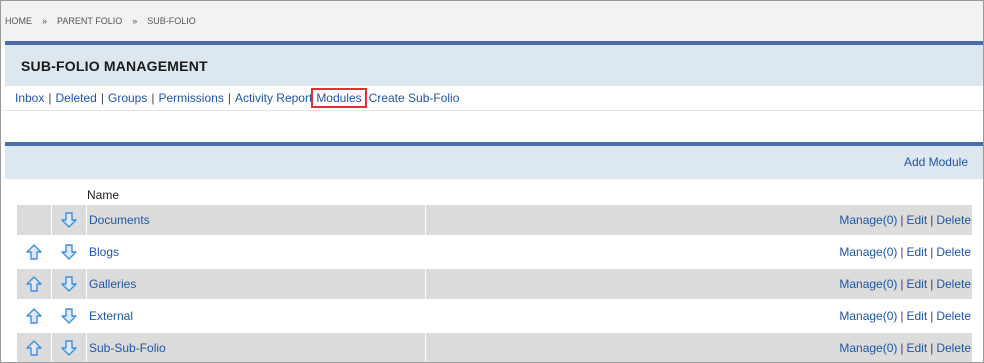 This screenshot has height=363, width=984. What do you see at coordinates (414, 98) in the screenshot?
I see `nav-link-create-sub-folio: Create Sub-Folio` at bounding box center [414, 98].